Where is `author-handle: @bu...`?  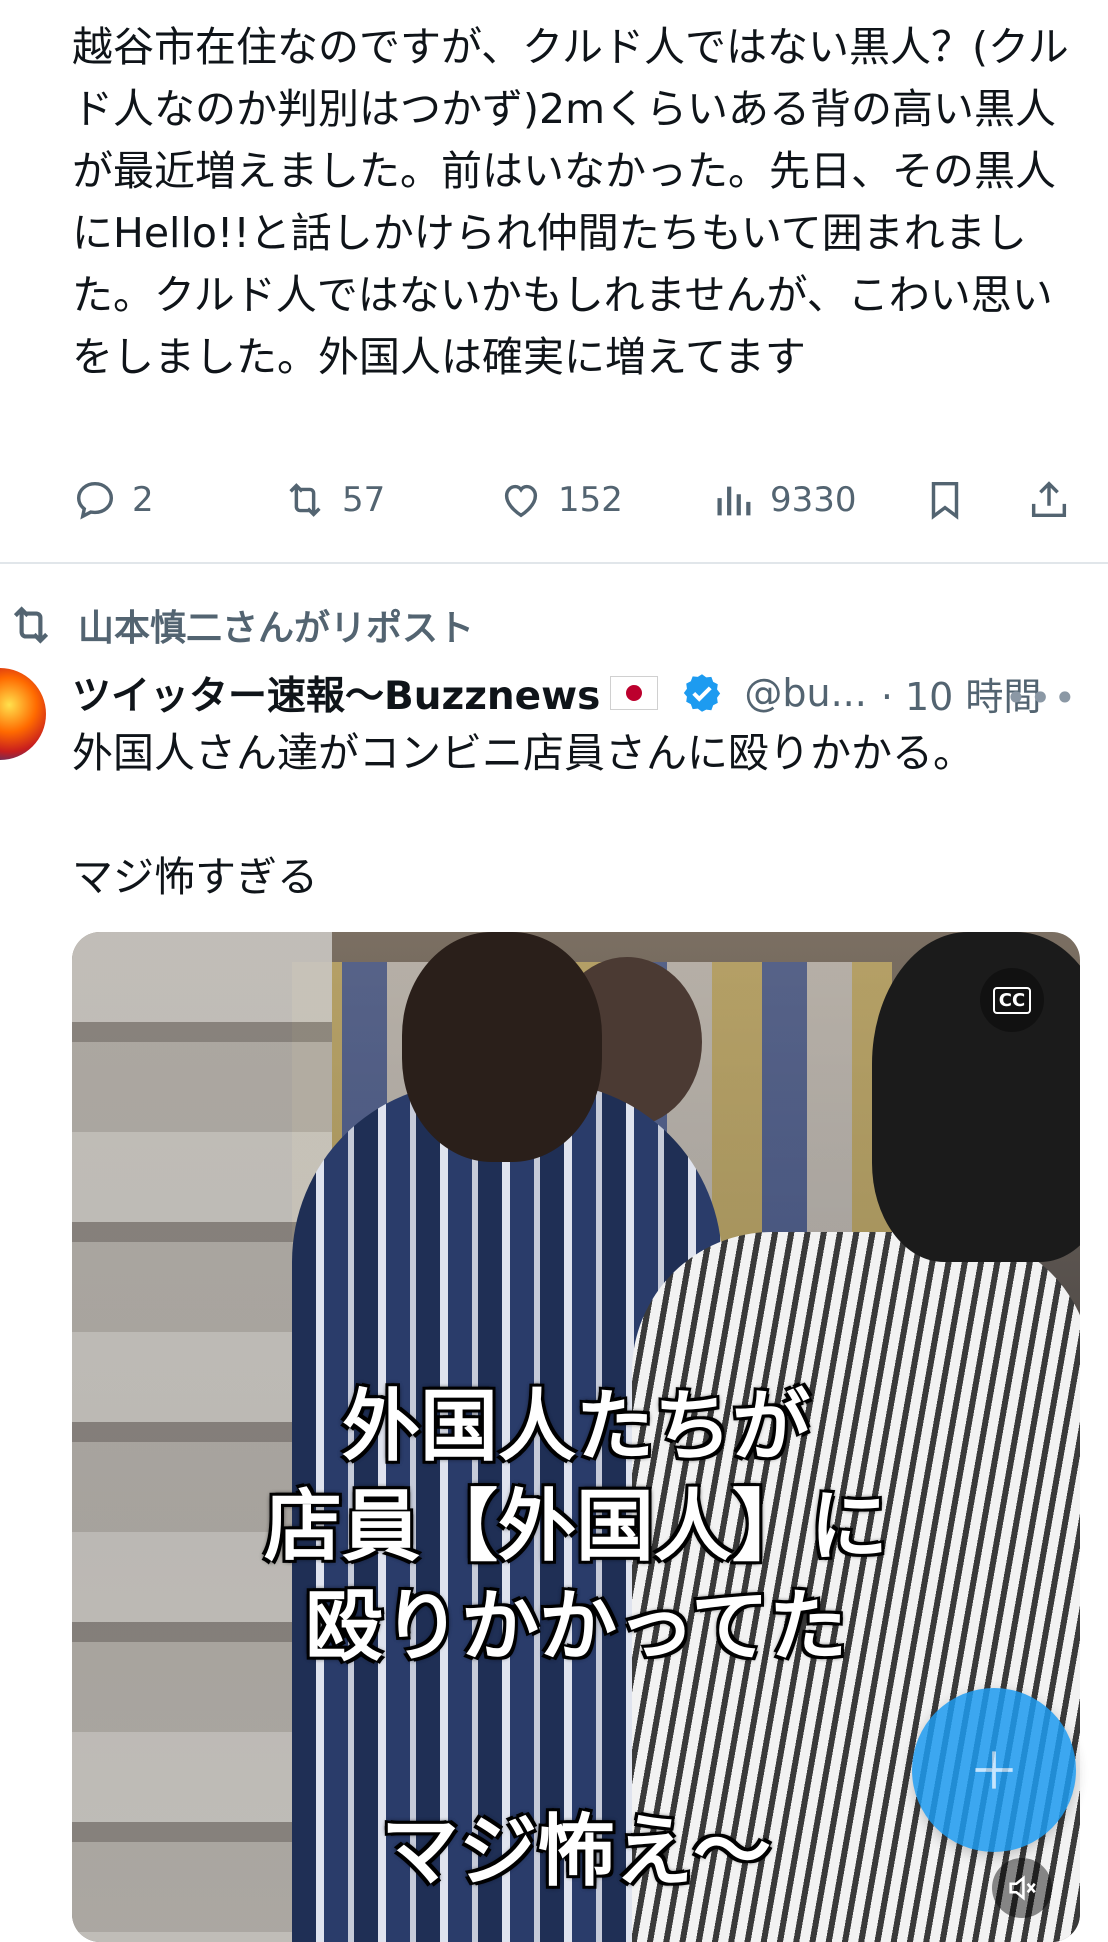
author-handle: @bu... is located at coordinates (805, 693).